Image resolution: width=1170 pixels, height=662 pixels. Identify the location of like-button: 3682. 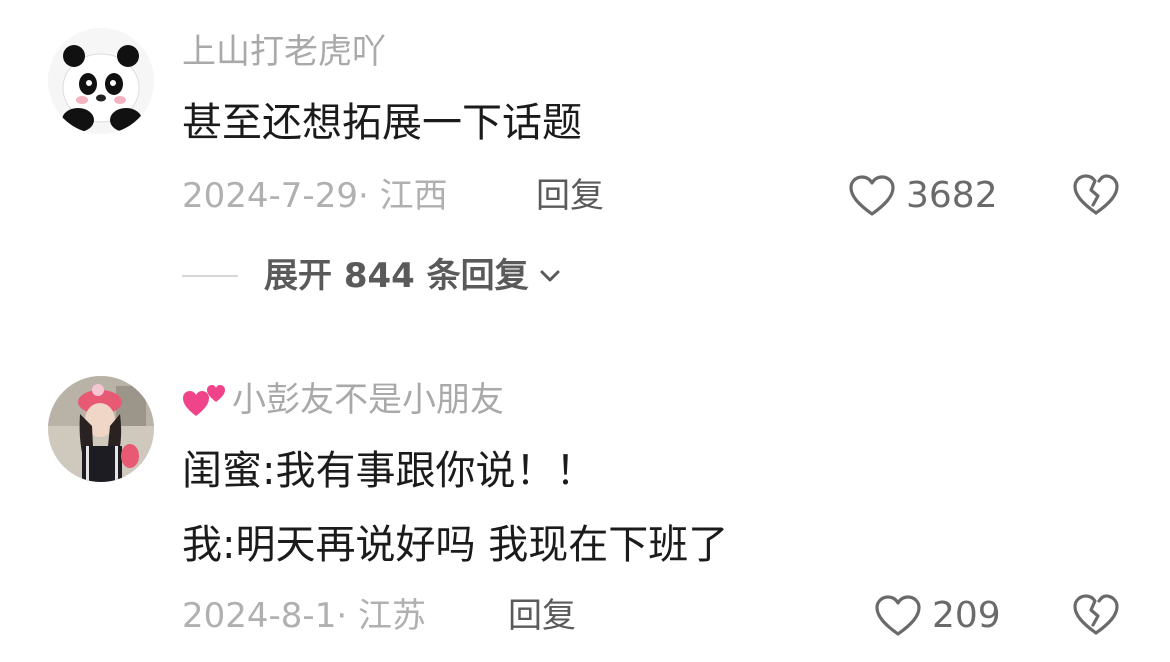
(923, 196).